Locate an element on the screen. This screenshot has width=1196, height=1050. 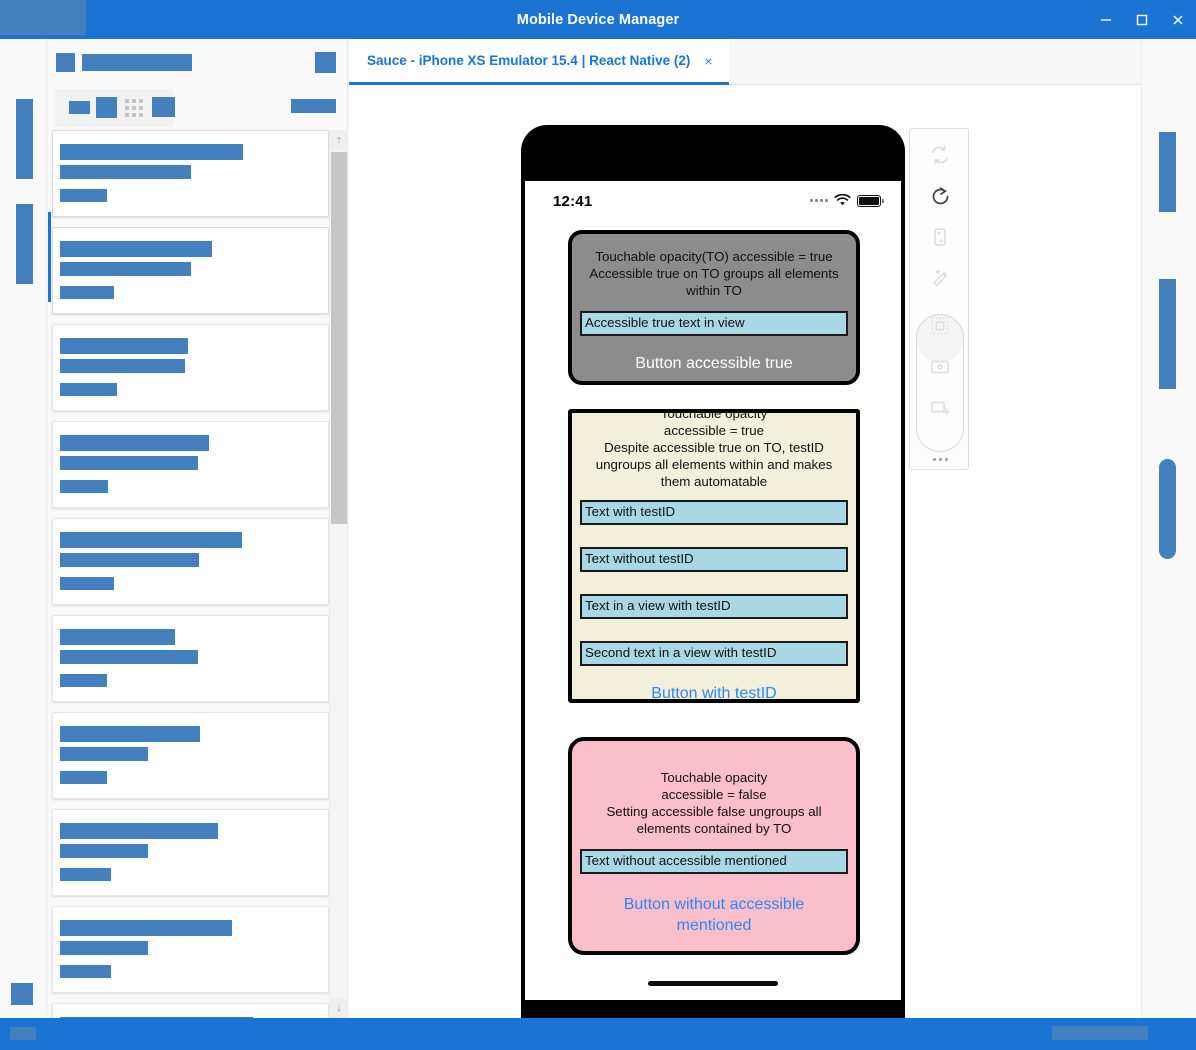
card-description-line: within TO is located at coordinates (714, 290).